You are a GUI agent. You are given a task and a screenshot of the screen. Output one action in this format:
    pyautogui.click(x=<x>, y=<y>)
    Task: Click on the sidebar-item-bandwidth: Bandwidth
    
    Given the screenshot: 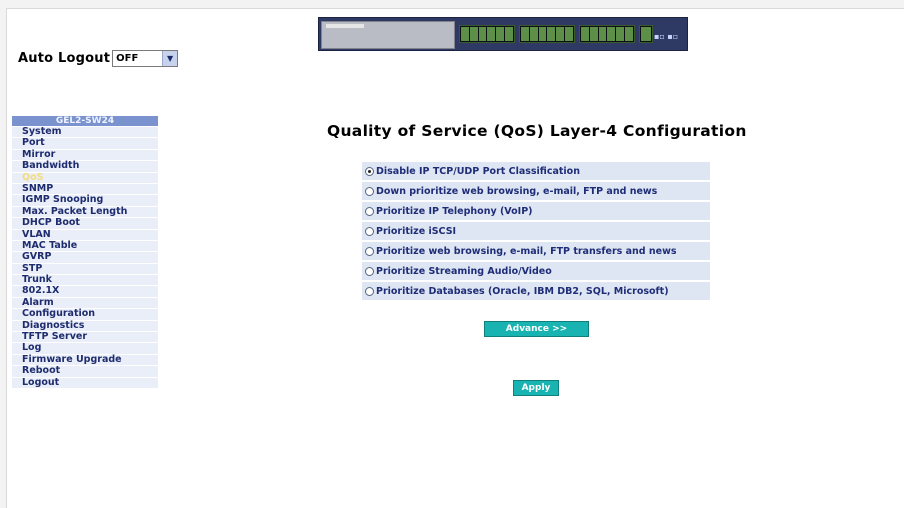 What is the action you would take?
    pyautogui.click(x=85, y=166)
    